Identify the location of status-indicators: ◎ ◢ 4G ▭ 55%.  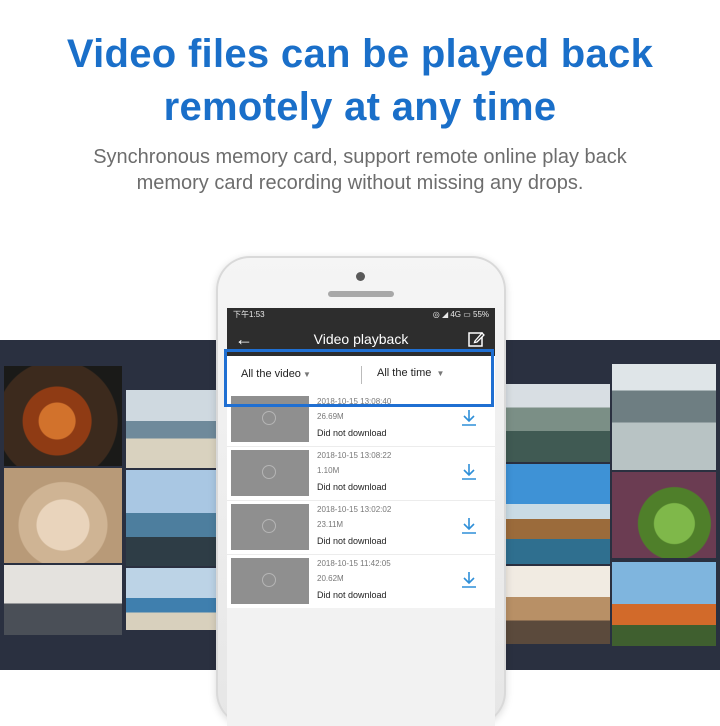
(460, 314).